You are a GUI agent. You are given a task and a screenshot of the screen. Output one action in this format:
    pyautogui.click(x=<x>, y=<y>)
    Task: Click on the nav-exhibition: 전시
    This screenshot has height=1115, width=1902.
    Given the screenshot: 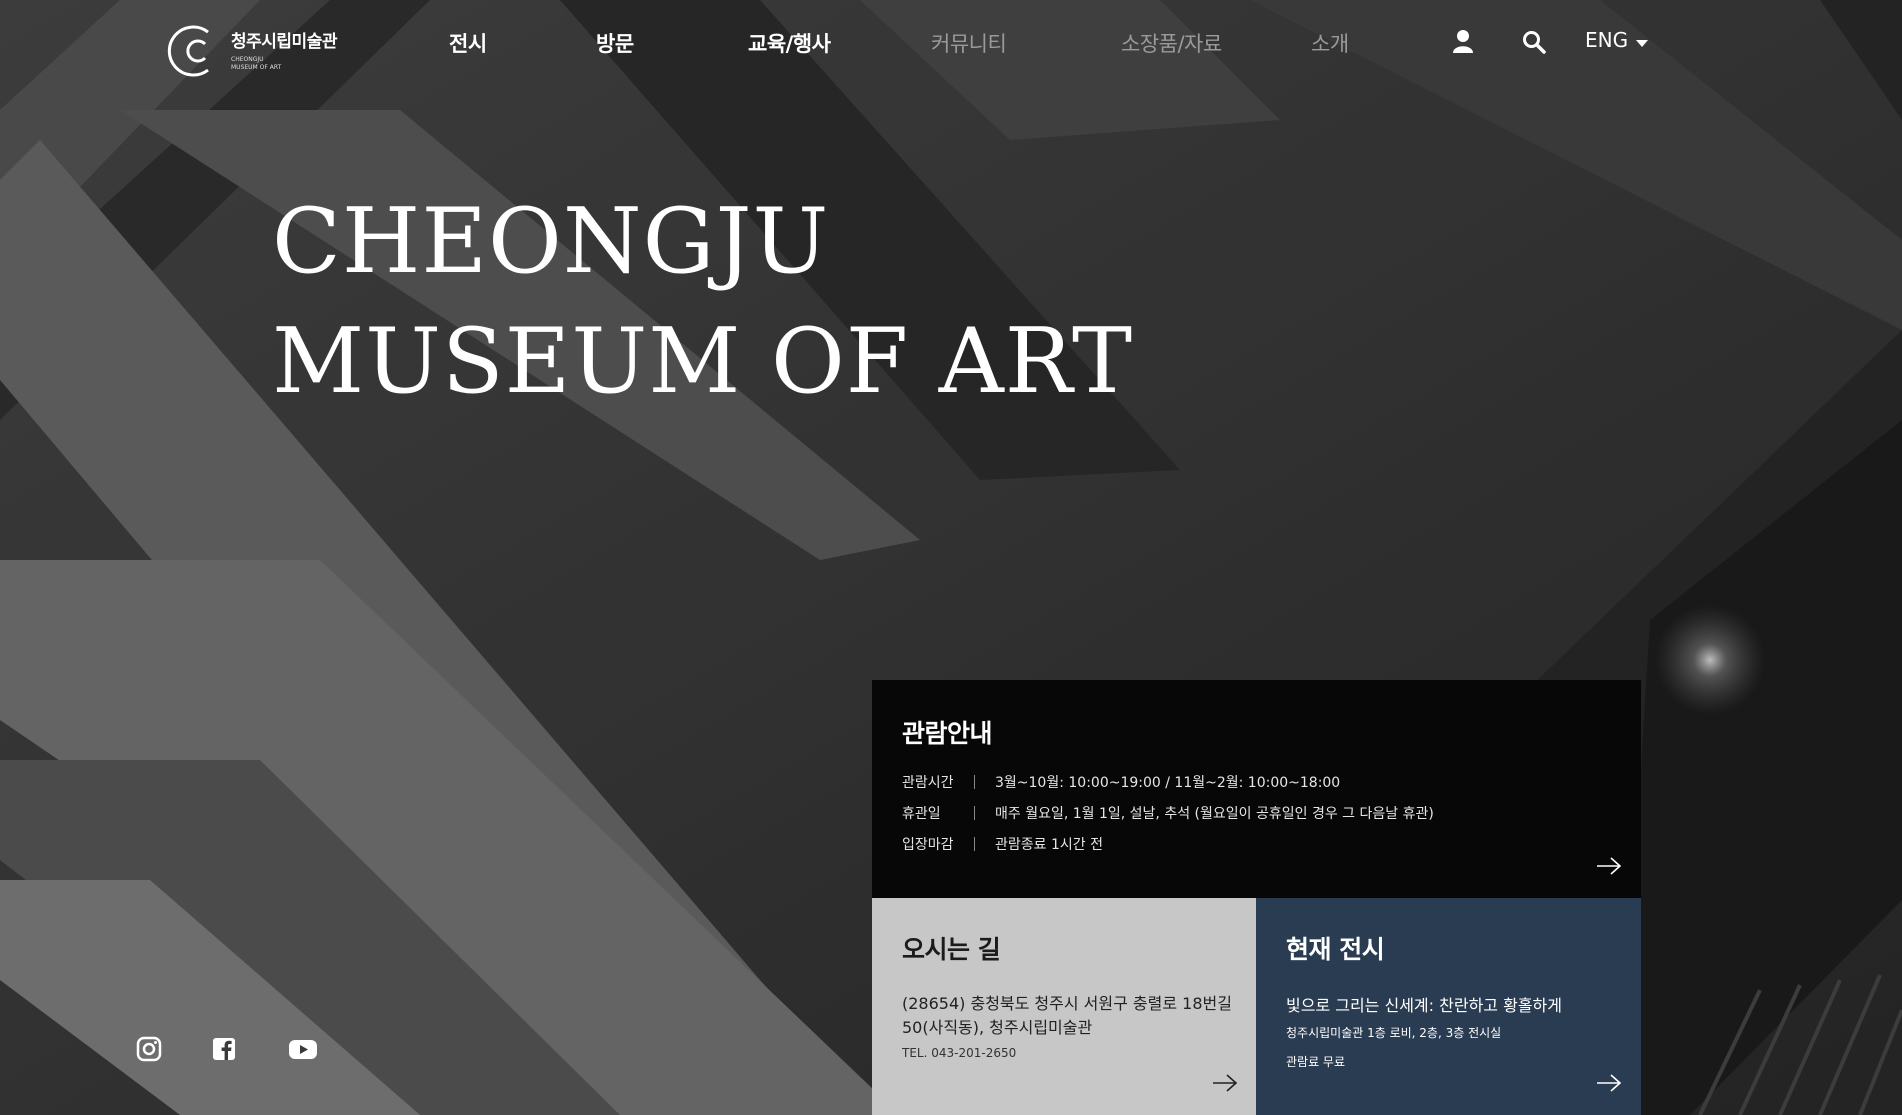 What is the action you would take?
    pyautogui.click(x=468, y=43)
    